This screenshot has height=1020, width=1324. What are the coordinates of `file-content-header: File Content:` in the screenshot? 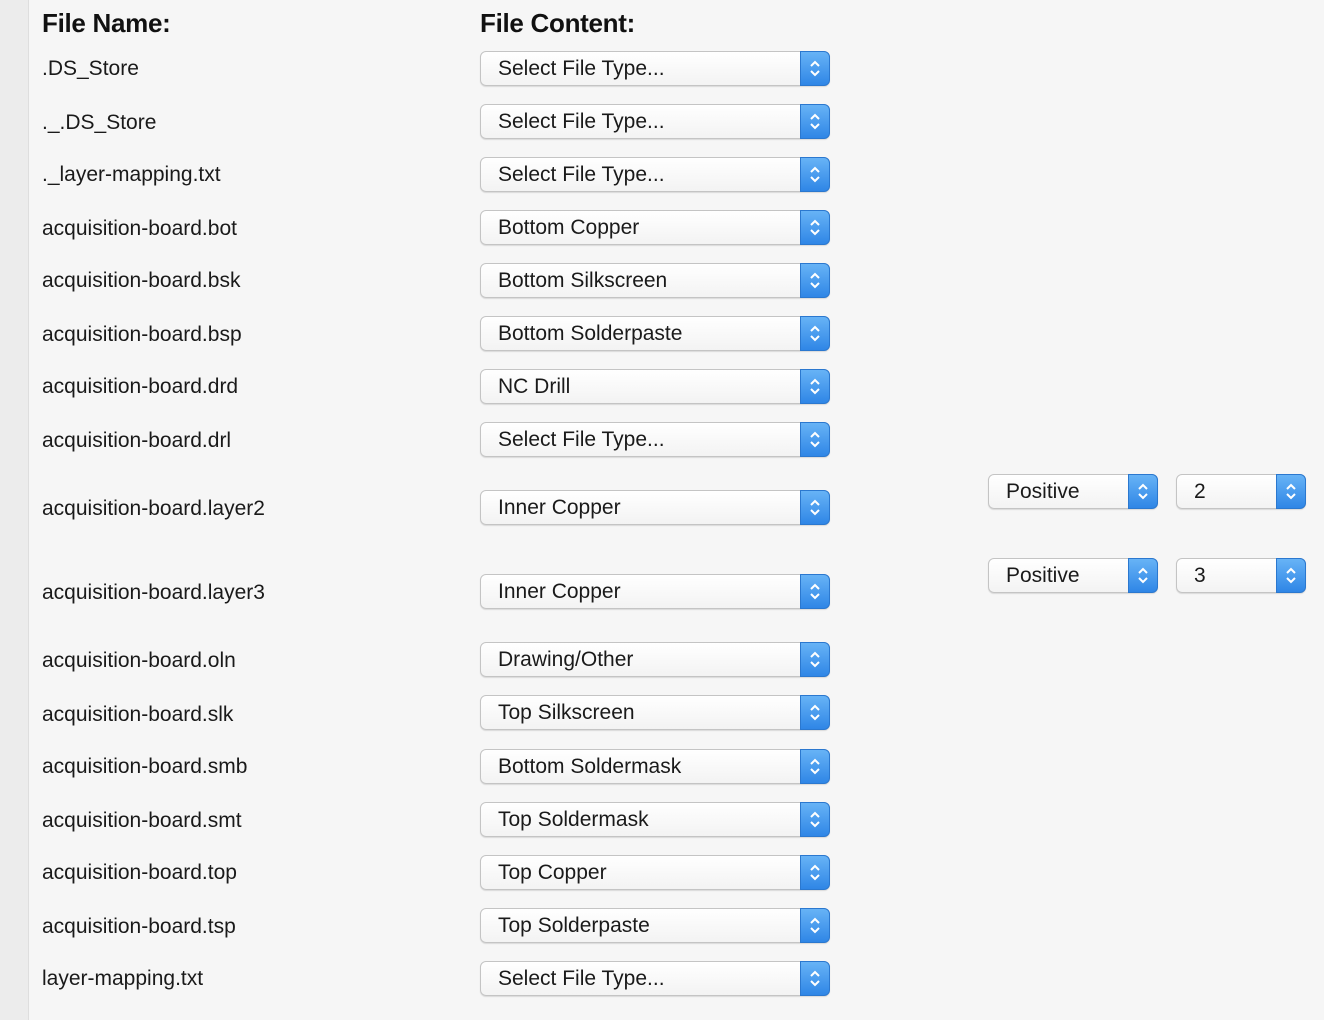 It's located at (557, 23).